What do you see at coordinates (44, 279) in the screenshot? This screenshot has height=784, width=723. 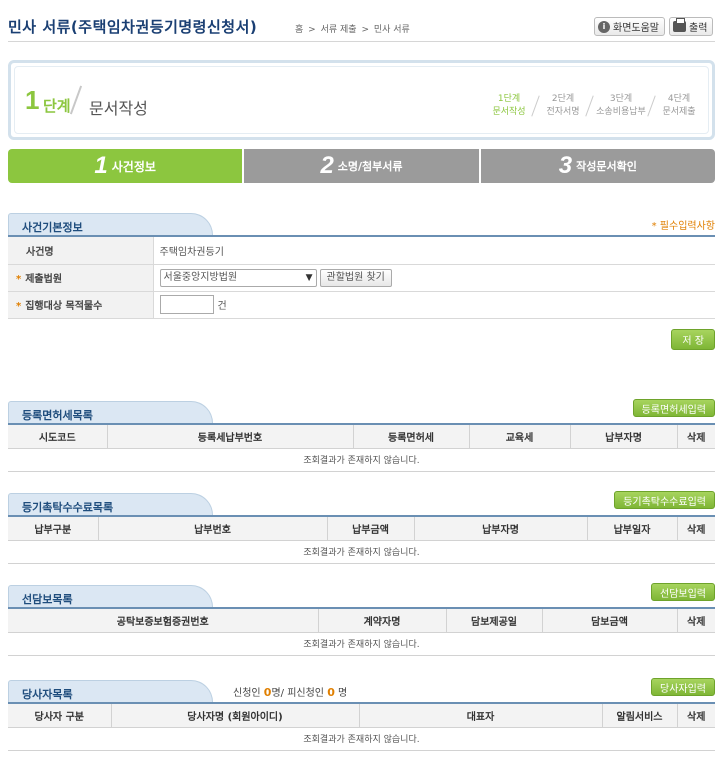 I see `court-label: 제출법원` at bounding box center [44, 279].